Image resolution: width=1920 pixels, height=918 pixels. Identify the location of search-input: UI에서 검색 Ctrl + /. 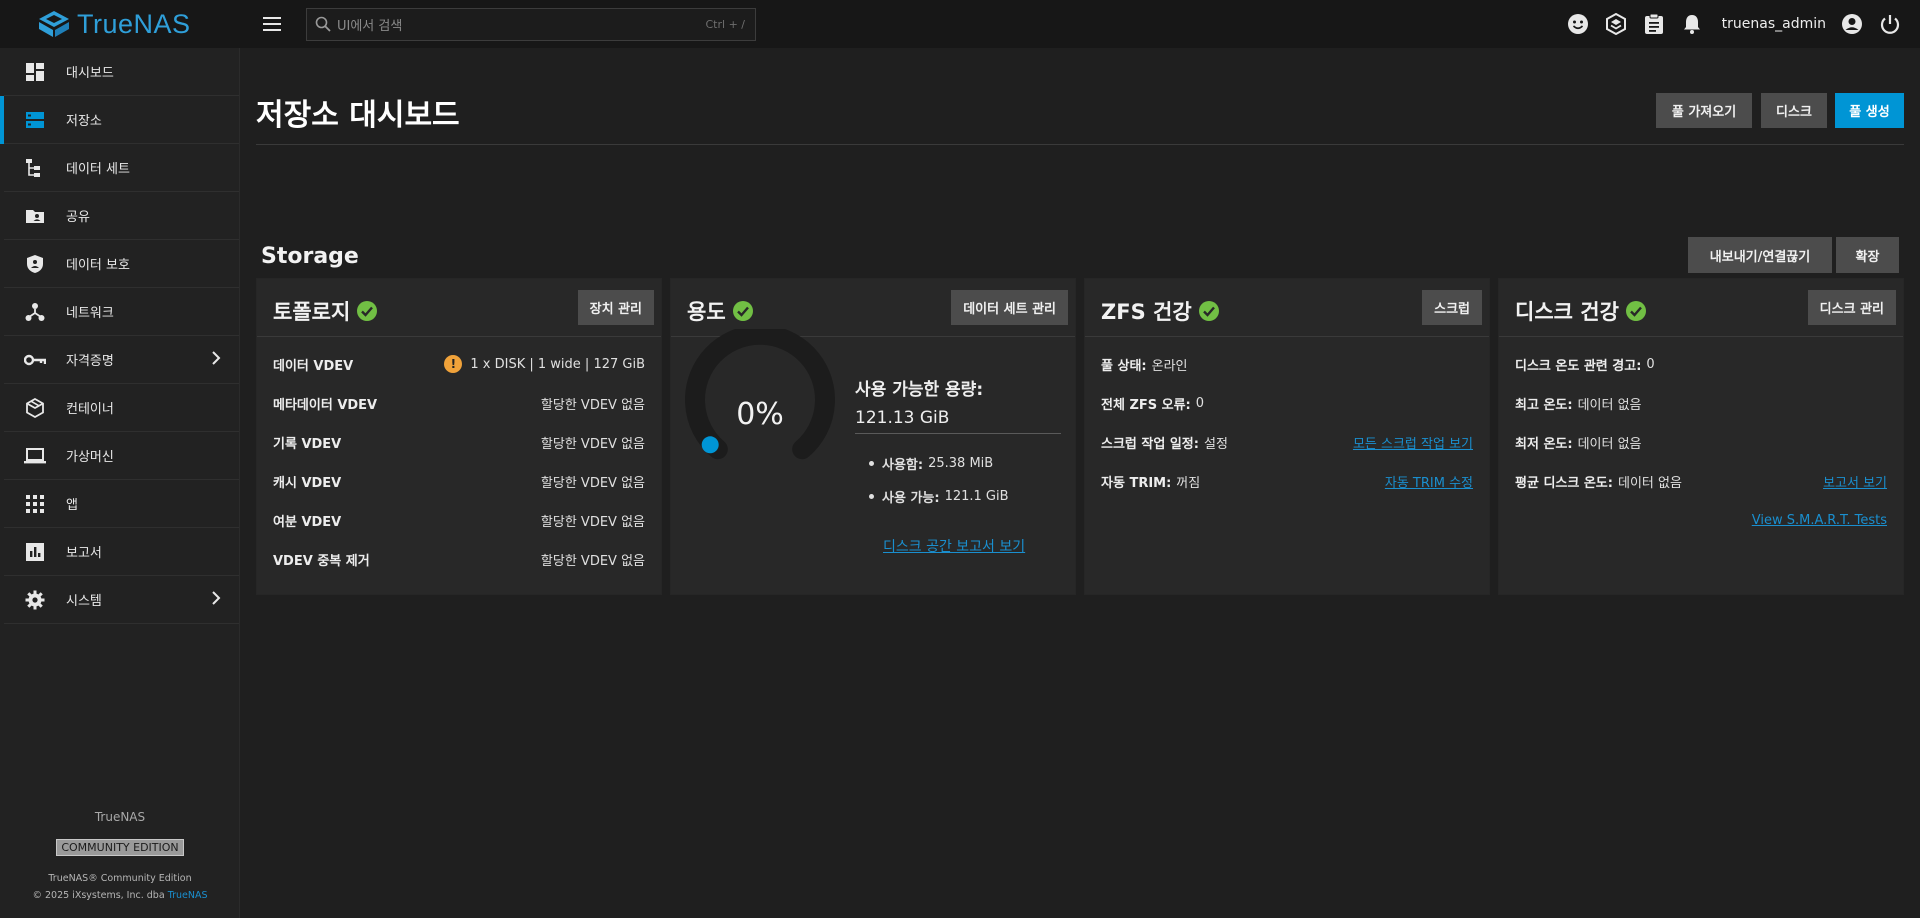
(531, 24).